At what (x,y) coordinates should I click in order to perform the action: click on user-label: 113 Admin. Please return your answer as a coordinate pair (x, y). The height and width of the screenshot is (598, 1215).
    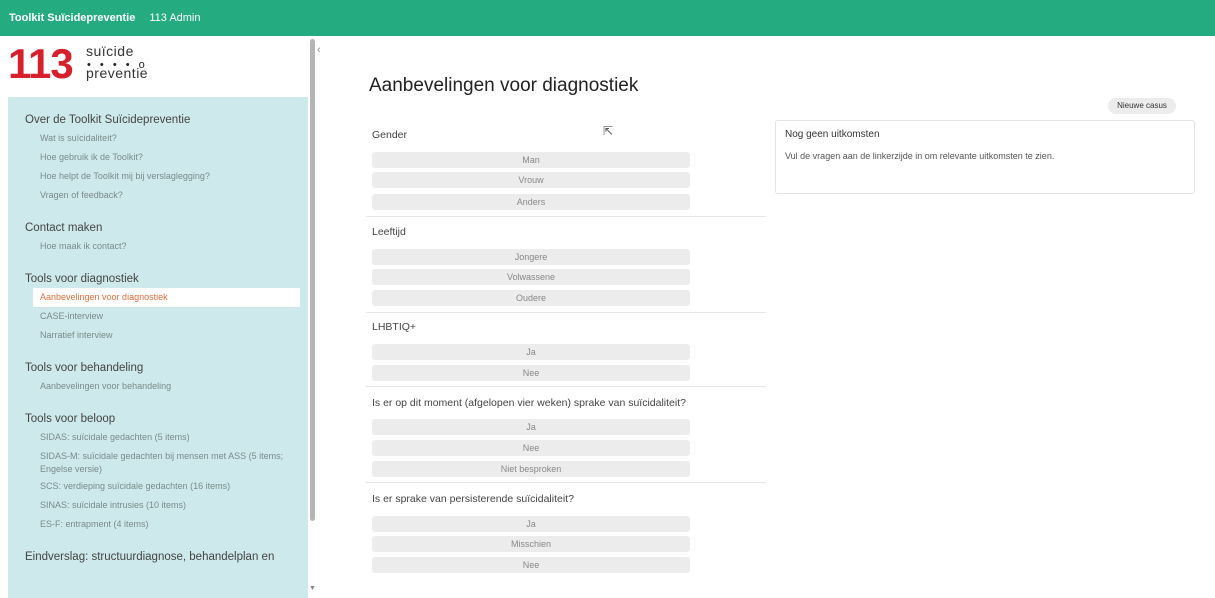
    Looking at the image, I should click on (174, 18).